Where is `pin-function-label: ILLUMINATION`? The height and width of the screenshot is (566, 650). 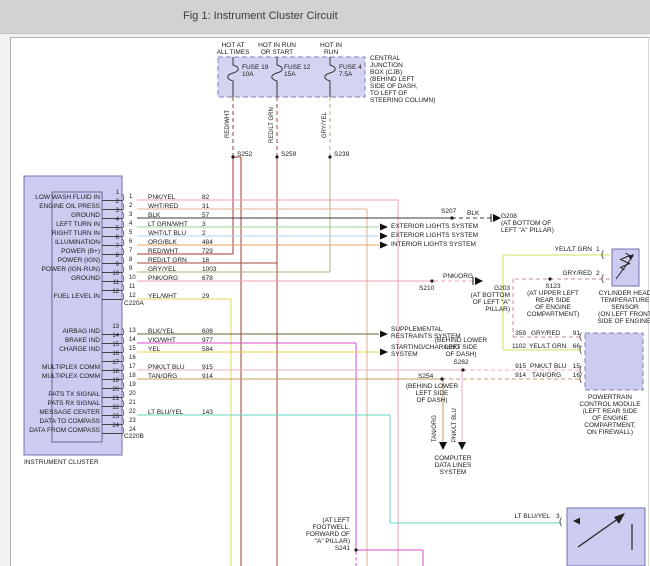
pin-function-label: ILLUMINATION is located at coordinates (77, 242).